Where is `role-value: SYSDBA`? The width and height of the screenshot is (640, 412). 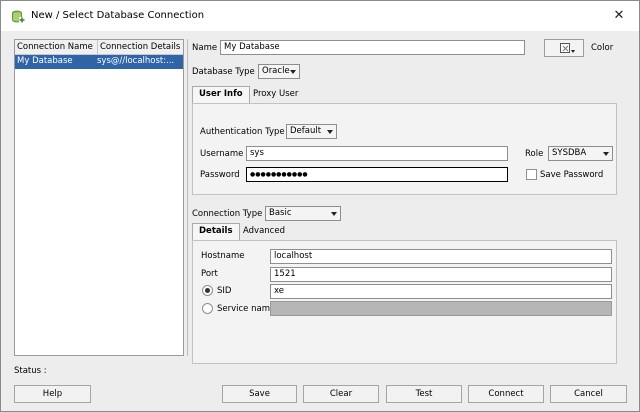
role-value: SYSDBA is located at coordinates (569, 153).